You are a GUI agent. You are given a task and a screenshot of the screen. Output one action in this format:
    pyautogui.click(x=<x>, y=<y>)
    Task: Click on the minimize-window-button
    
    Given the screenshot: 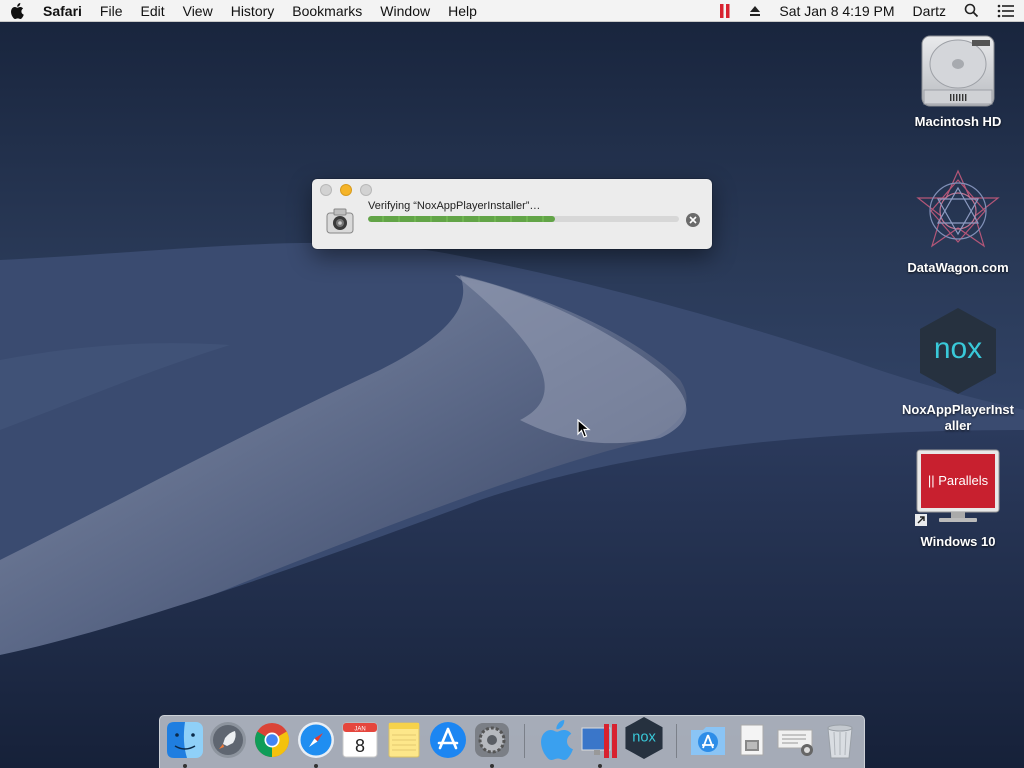 What is the action you would take?
    pyautogui.click(x=346, y=190)
    